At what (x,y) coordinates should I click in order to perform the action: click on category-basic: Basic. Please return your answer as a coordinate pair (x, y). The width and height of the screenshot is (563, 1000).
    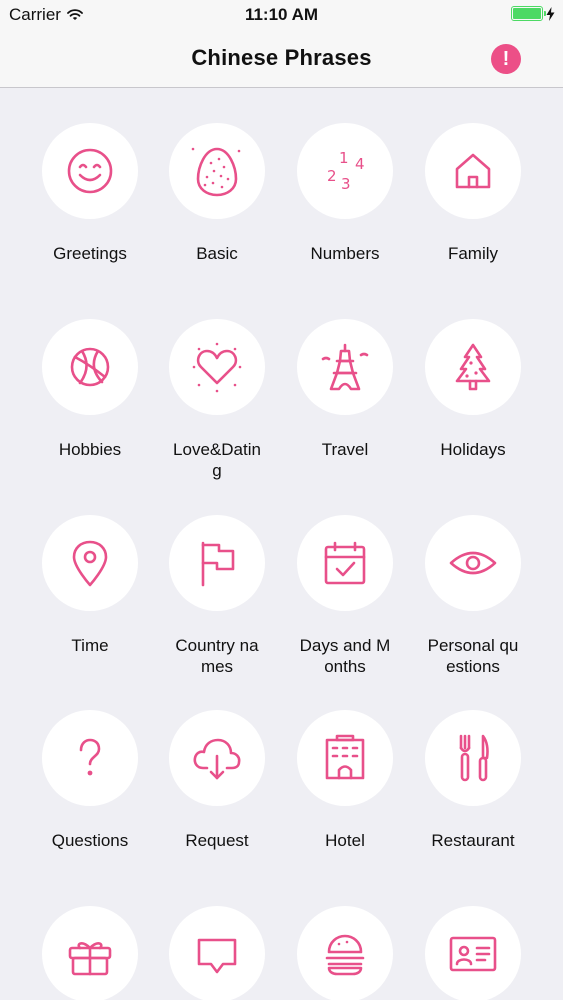
    Looking at the image, I should click on (217, 193).